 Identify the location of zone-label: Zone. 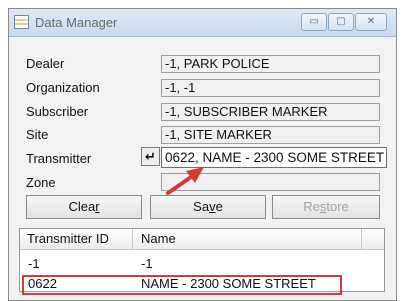
(41, 182).